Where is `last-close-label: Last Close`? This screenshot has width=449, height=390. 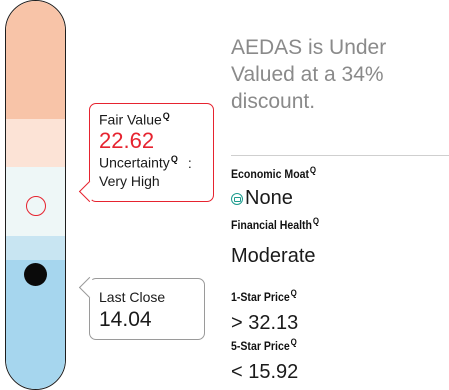 last-close-label: Last Close is located at coordinates (132, 297).